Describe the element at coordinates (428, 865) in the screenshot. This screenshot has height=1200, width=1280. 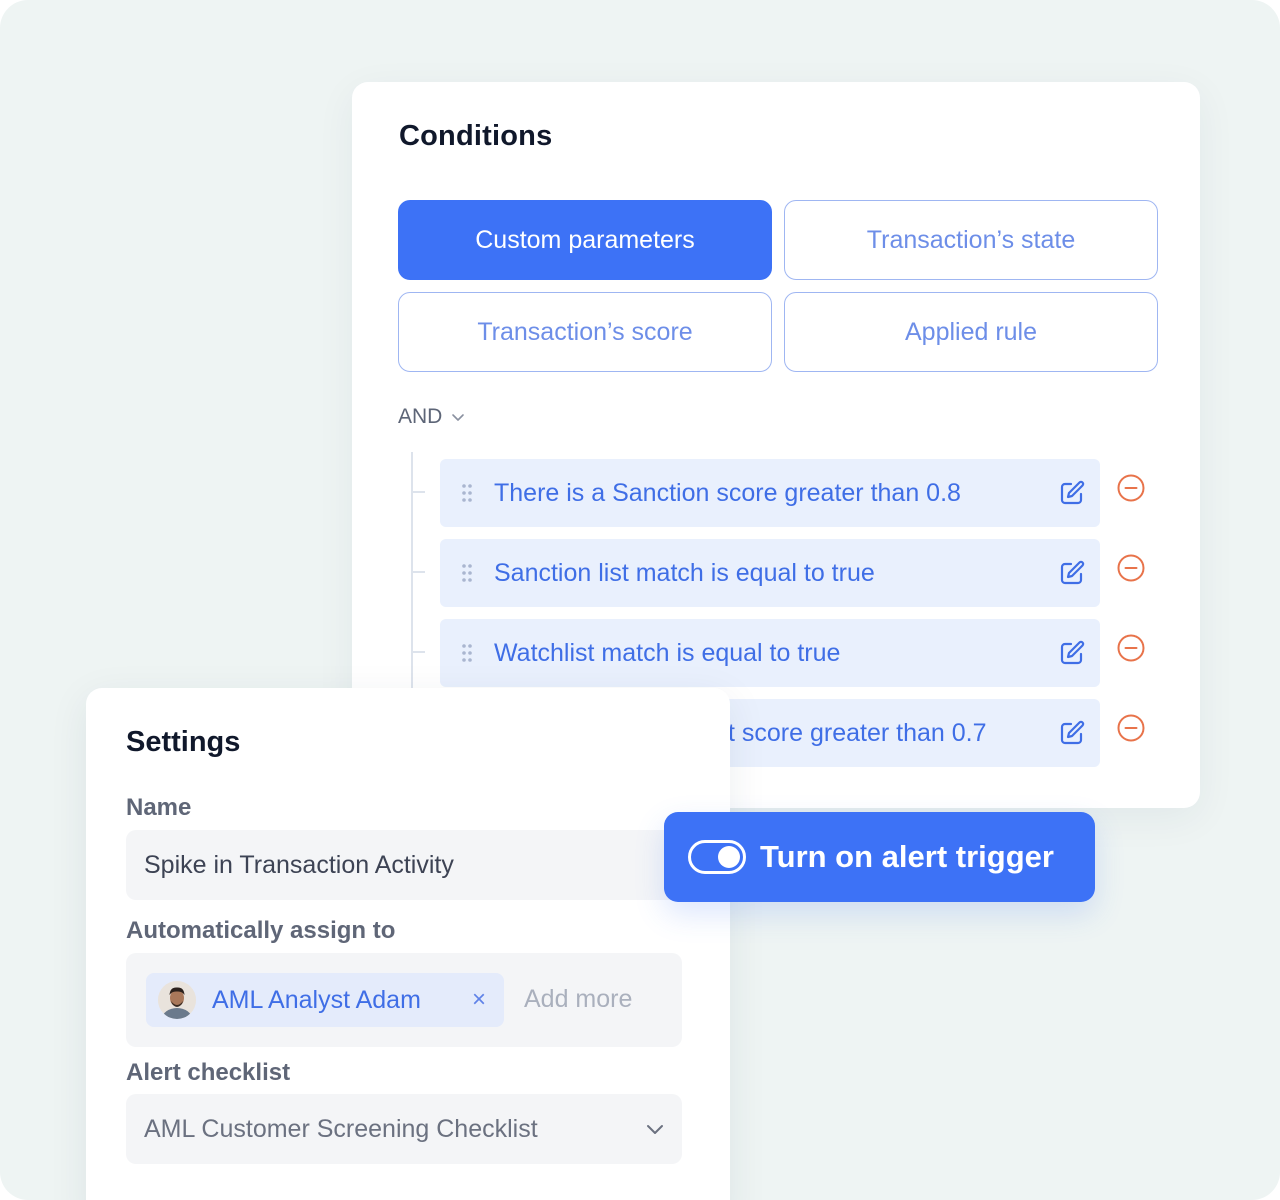
I see `name-field` at that location.